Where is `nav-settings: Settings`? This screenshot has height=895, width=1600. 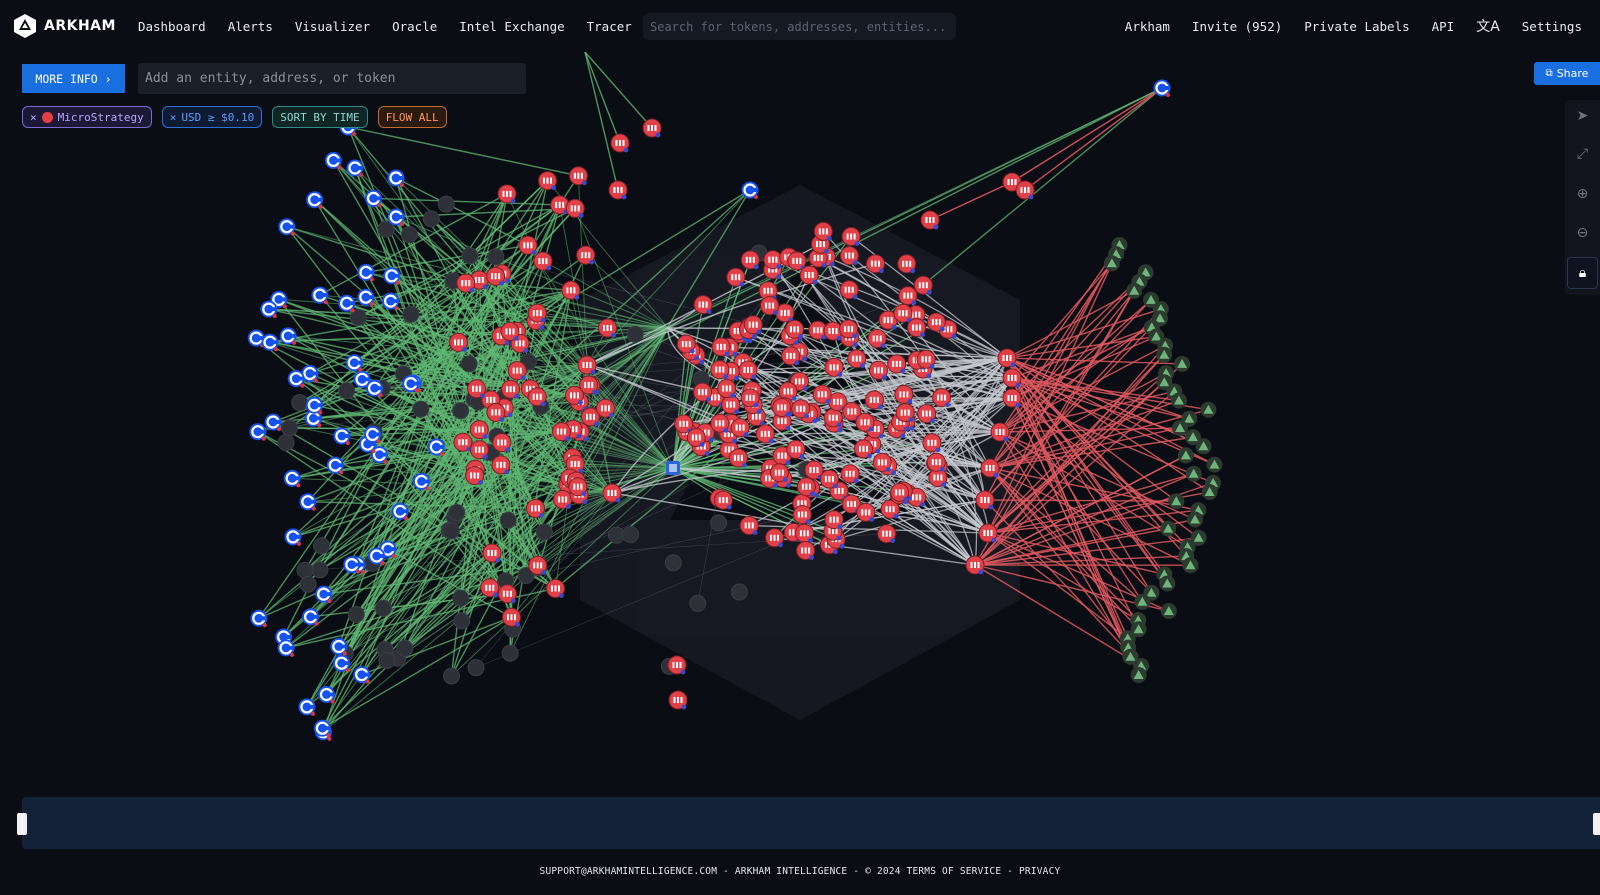 nav-settings: Settings is located at coordinates (1552, 26).